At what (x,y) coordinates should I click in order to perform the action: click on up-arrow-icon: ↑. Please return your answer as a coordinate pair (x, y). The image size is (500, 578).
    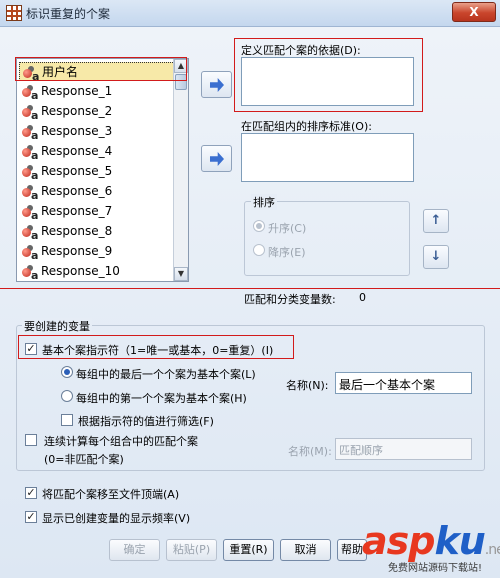
    Looking at the image, I should click on (436, 220).